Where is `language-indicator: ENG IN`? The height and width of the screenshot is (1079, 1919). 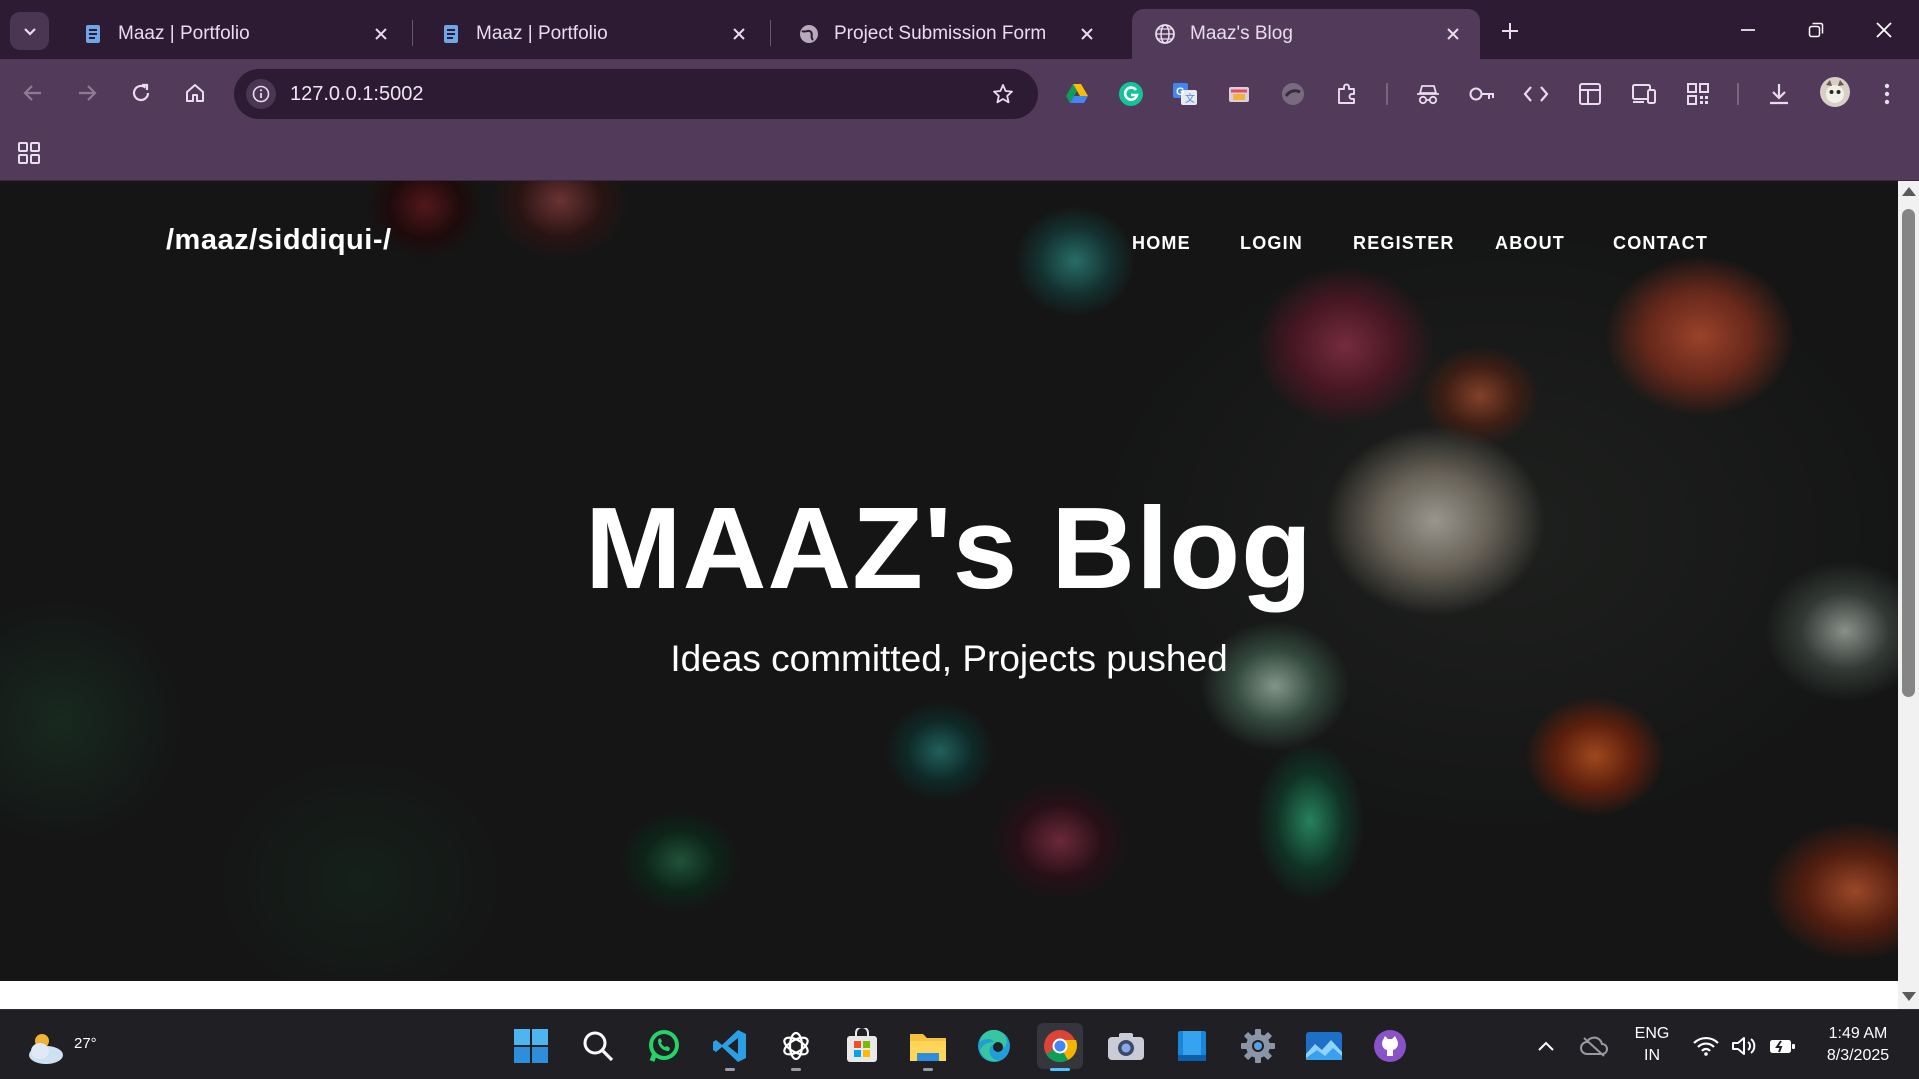 language-indicator: ENG IN is located at coordinates (1652, 1045).